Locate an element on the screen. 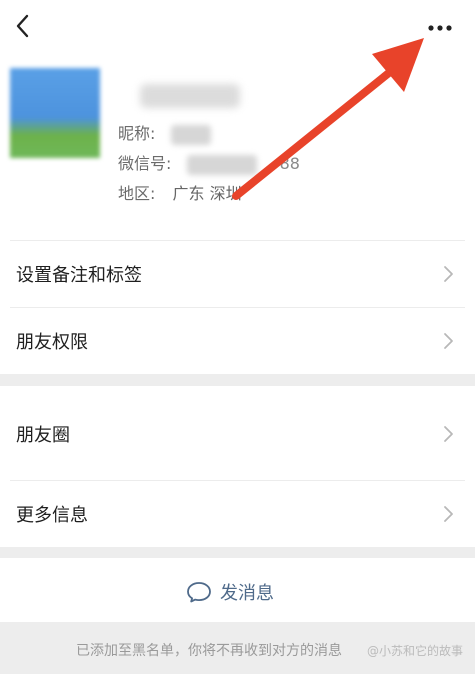  send-message-button: 发消息 is located at coordinates (237, 590).